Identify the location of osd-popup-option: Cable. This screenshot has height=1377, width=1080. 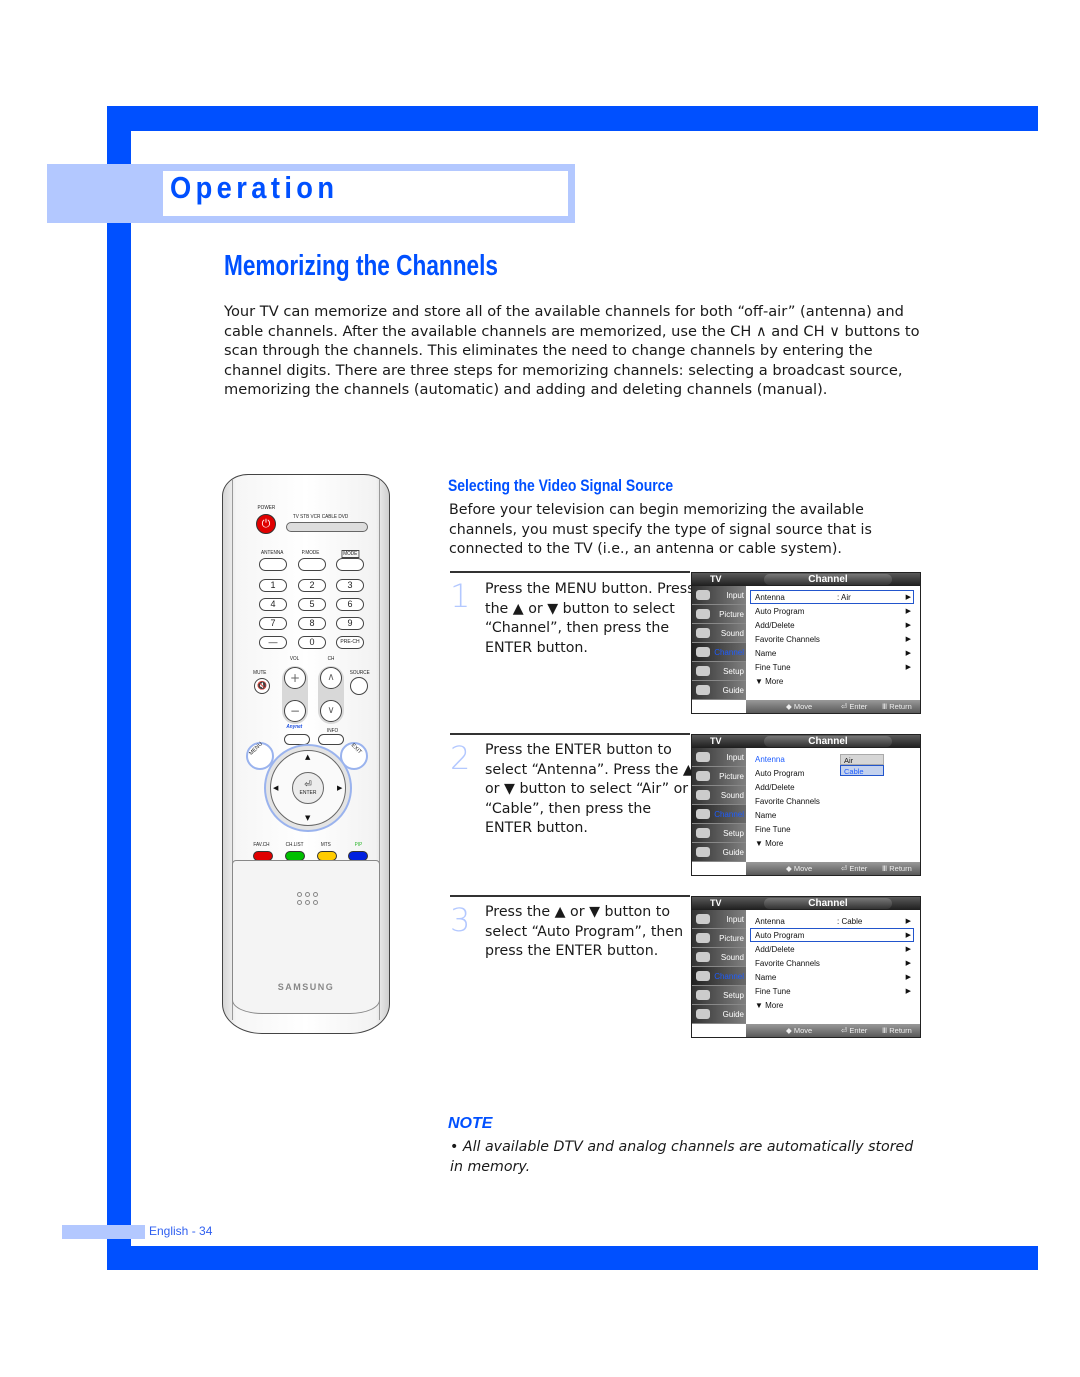
(862, 770).